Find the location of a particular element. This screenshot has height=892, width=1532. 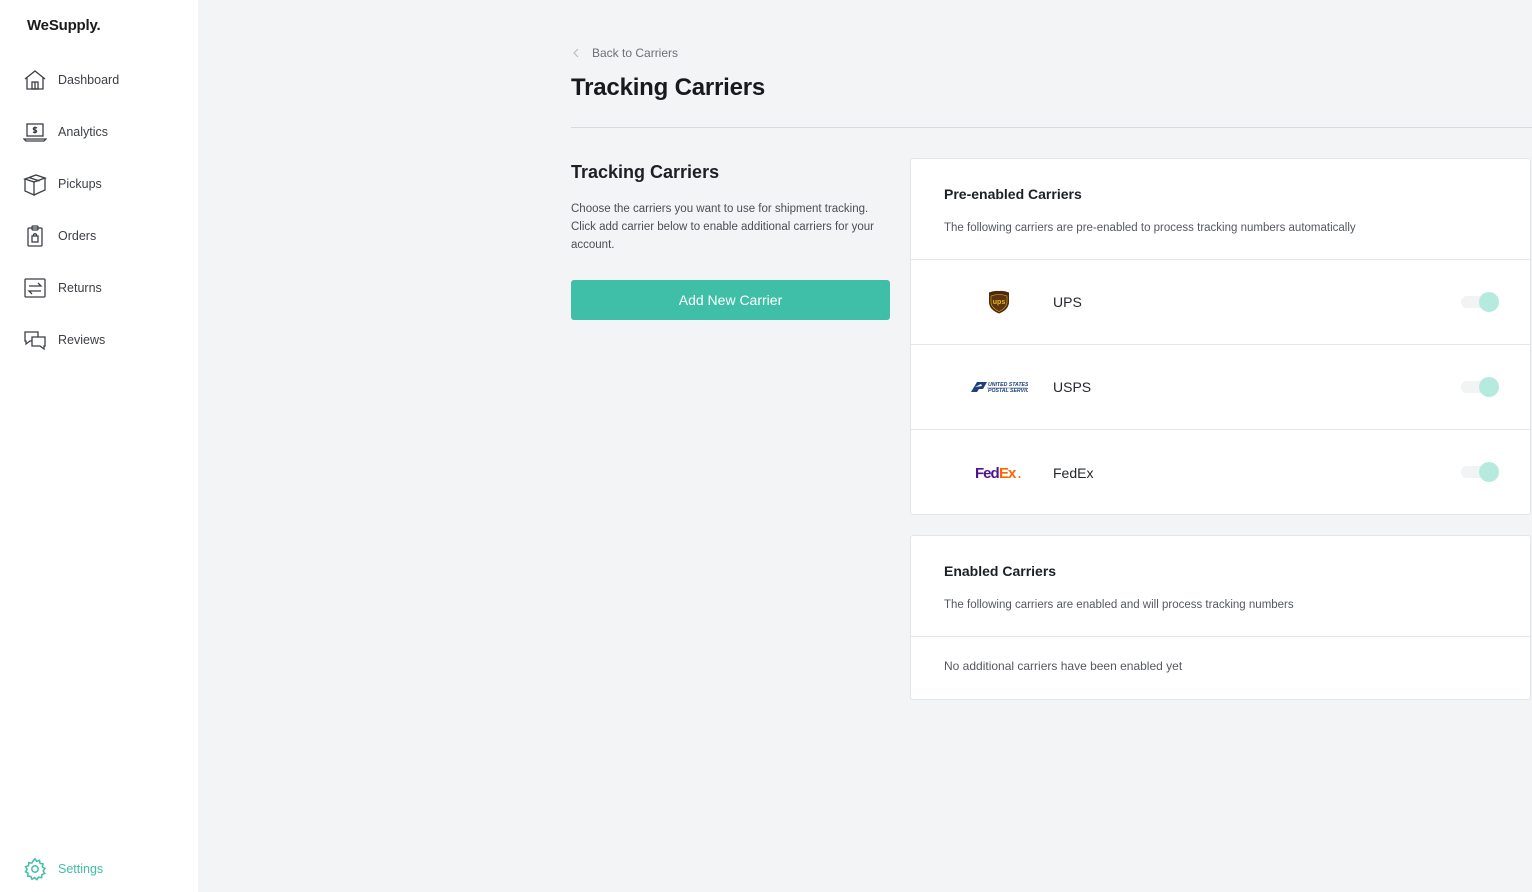

divider is located at coordinates (1051, 127).